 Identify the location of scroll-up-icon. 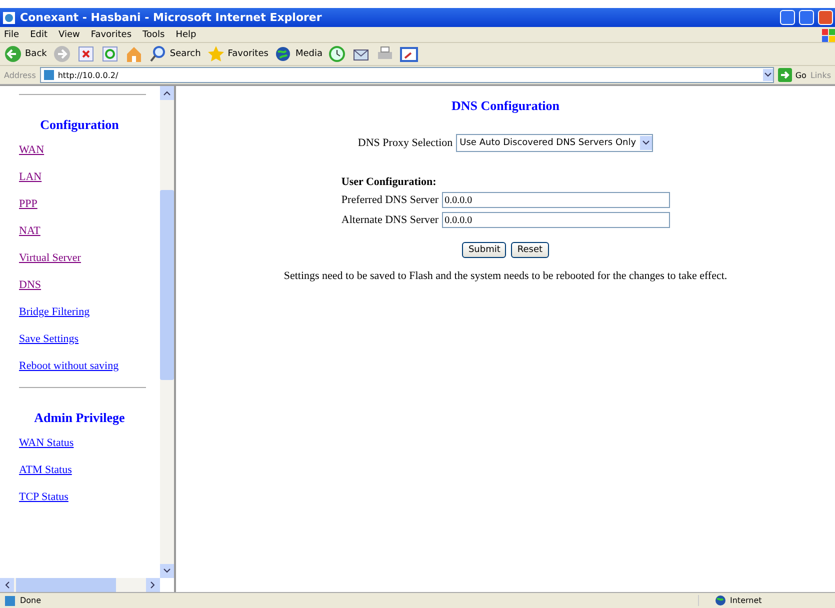
(167, 93).